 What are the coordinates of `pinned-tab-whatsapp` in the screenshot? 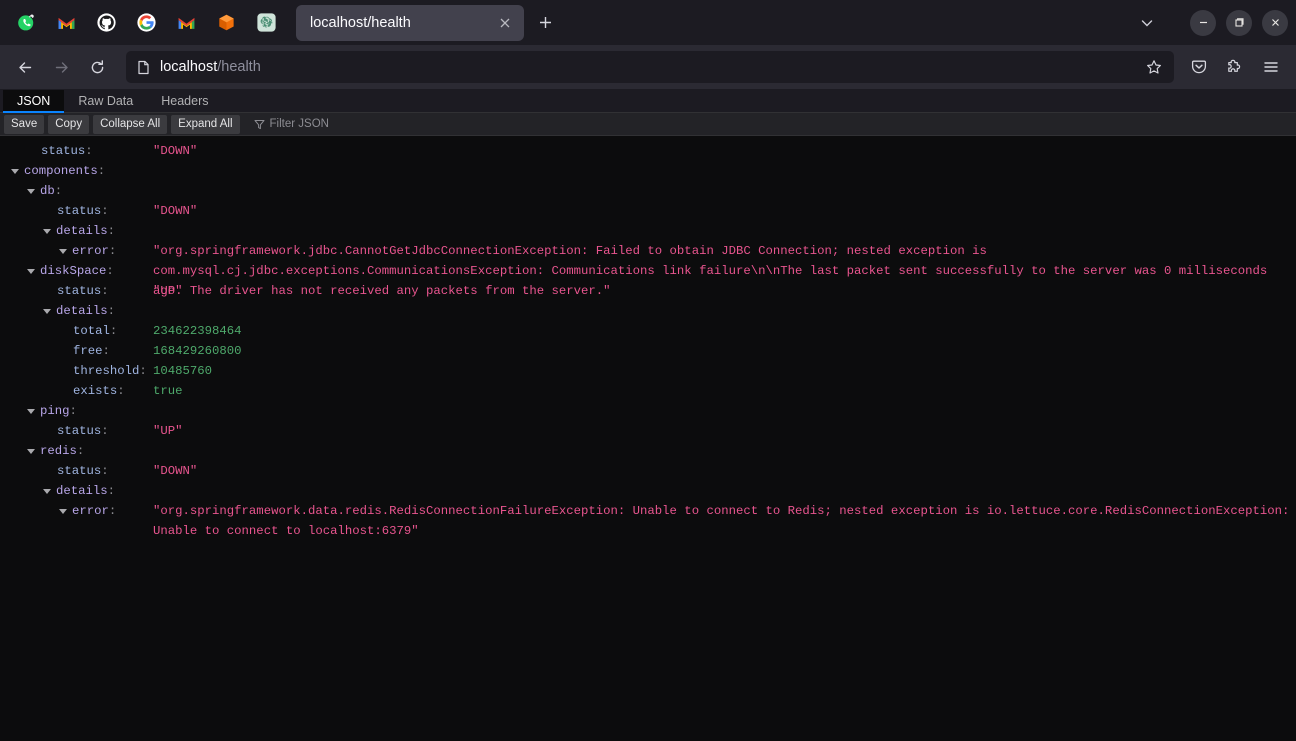 It's located at (26, 23).